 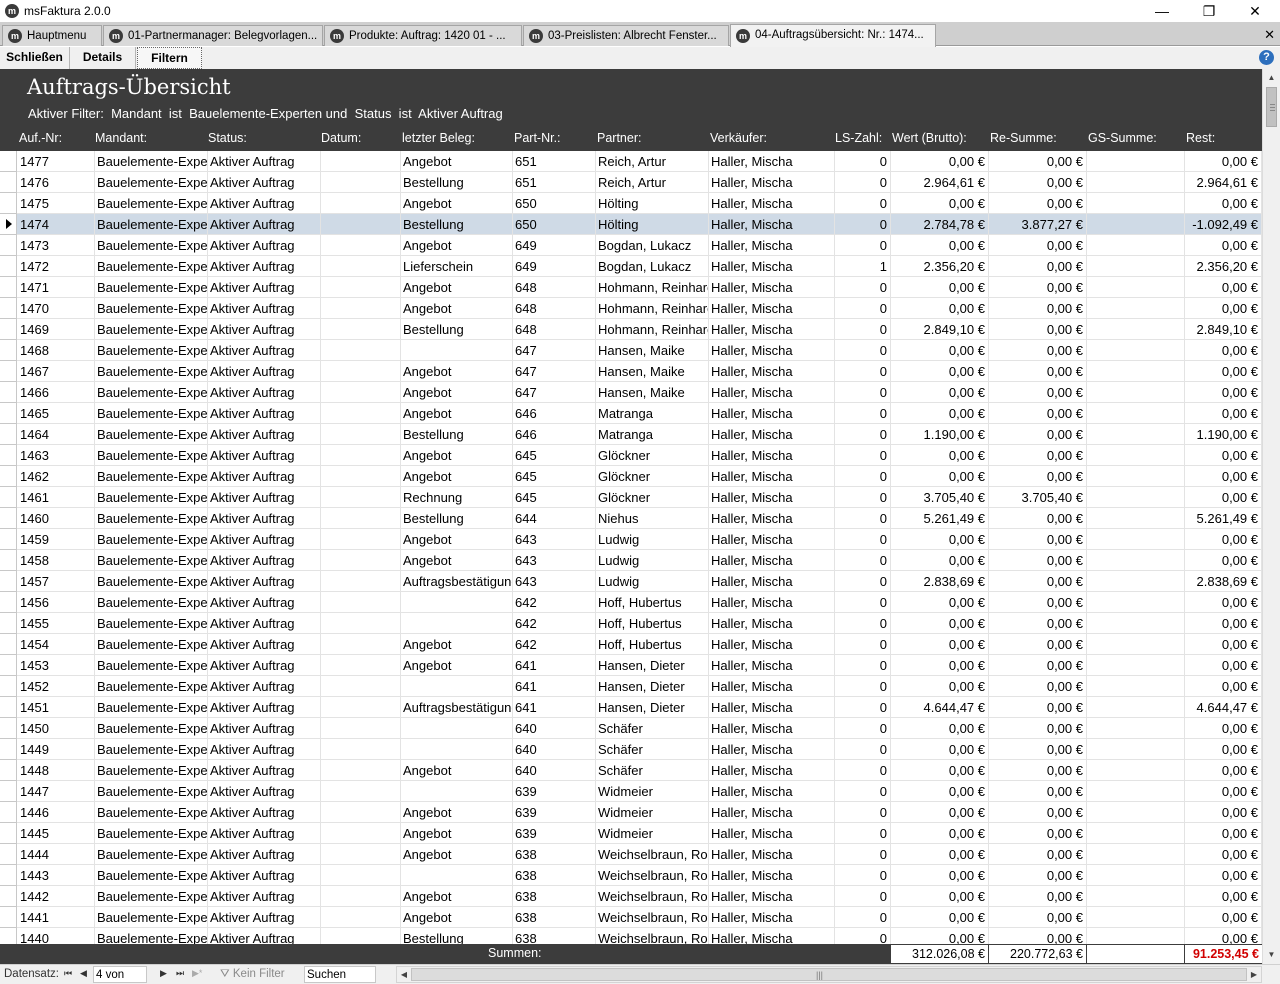 What do you see at coordinates (1223, 581) in the screenshot?
I see `cell-rest: 2.838,69 €` at bounding box center [1223, 581].